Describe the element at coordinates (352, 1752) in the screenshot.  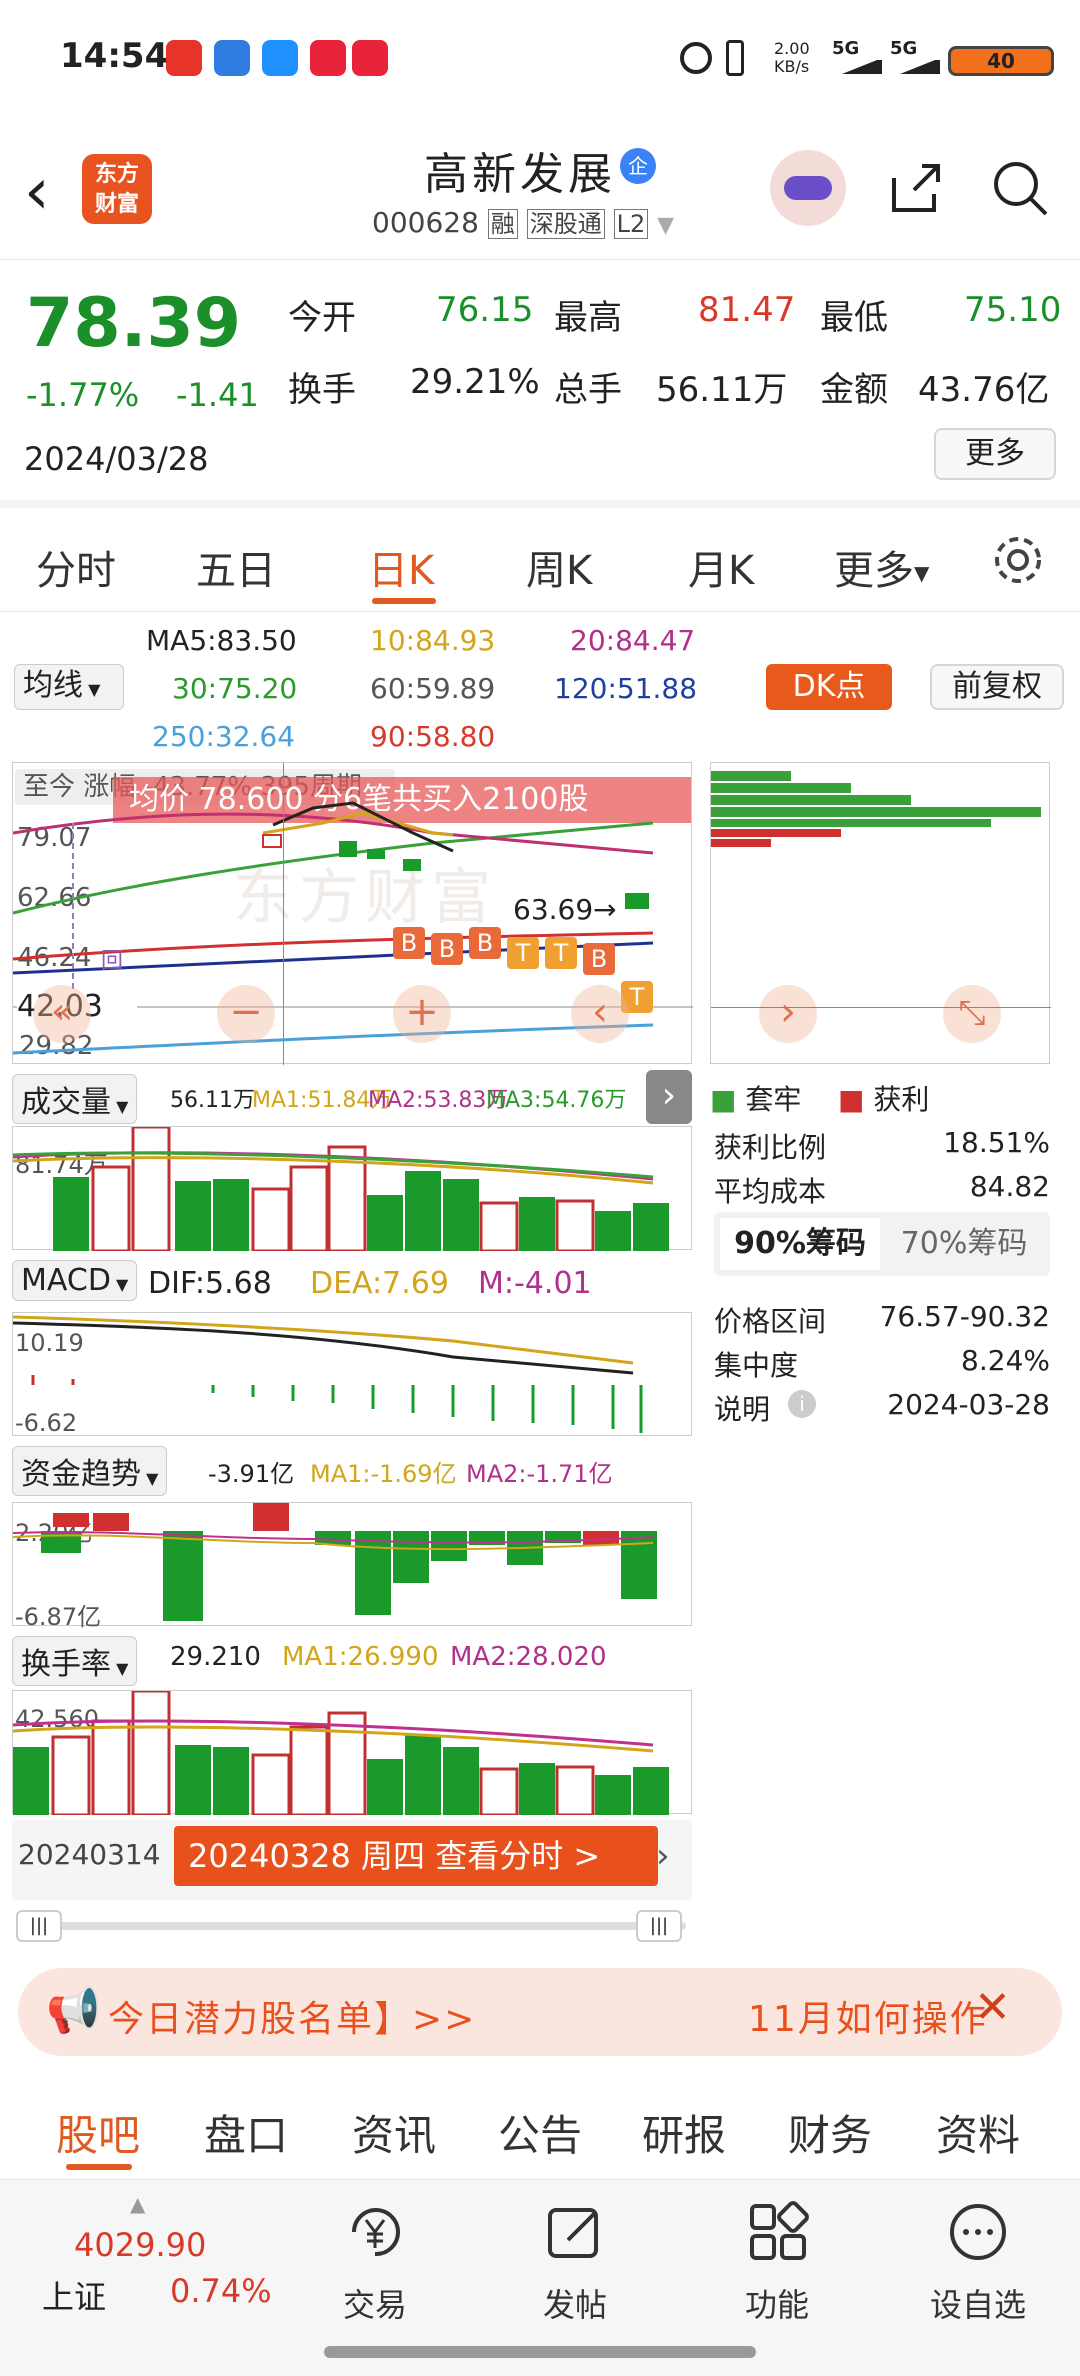
I see `turnover-chart: 42.560` at that location.